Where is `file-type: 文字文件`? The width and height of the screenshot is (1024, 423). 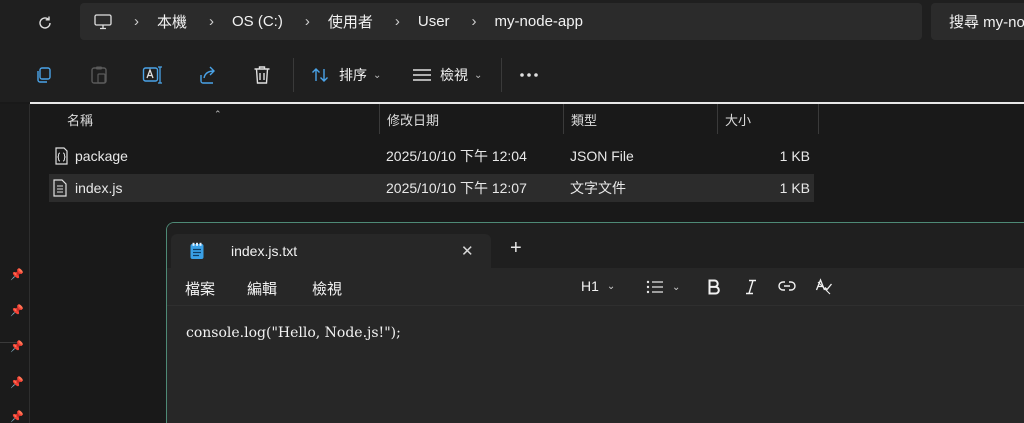 file-type: 文字文件 is located at coordinates (598, 188).